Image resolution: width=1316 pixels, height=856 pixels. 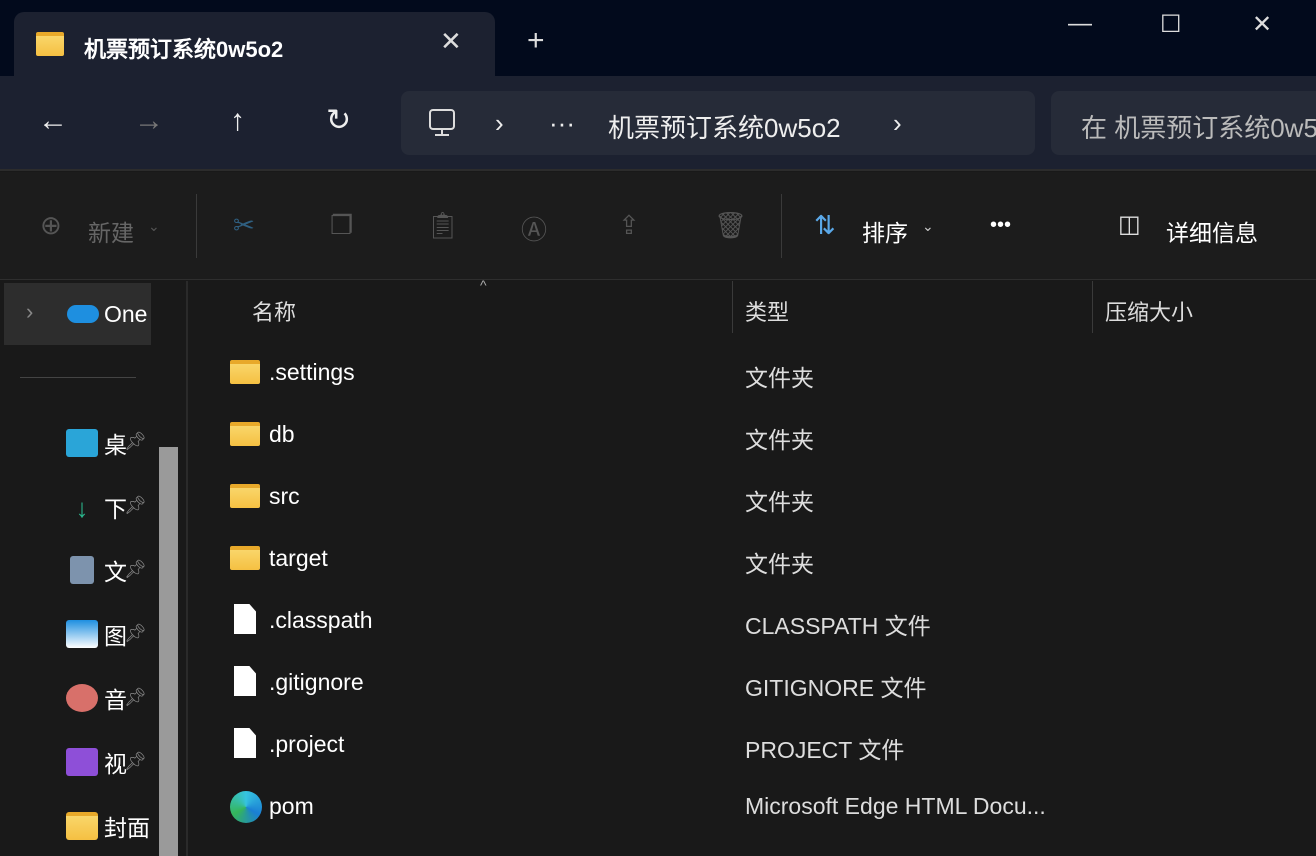 I want to click on tab-close-button: ✕, so click(x=451, y=41).